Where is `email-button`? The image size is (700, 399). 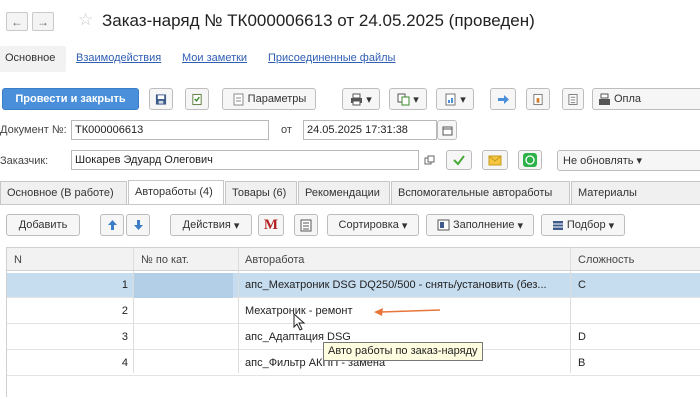
email-button is located at coordinates (495, 160).